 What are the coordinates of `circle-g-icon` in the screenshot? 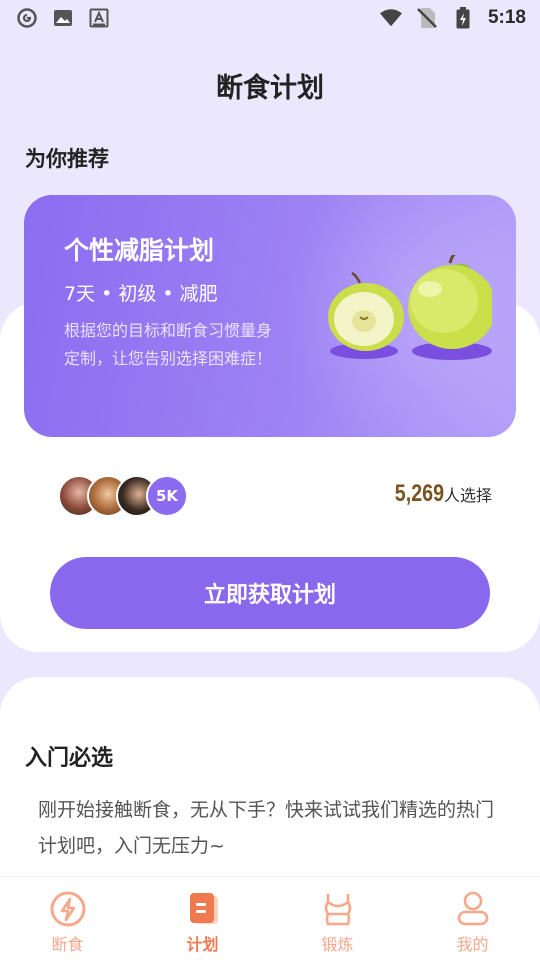 It's located at (27, 18).